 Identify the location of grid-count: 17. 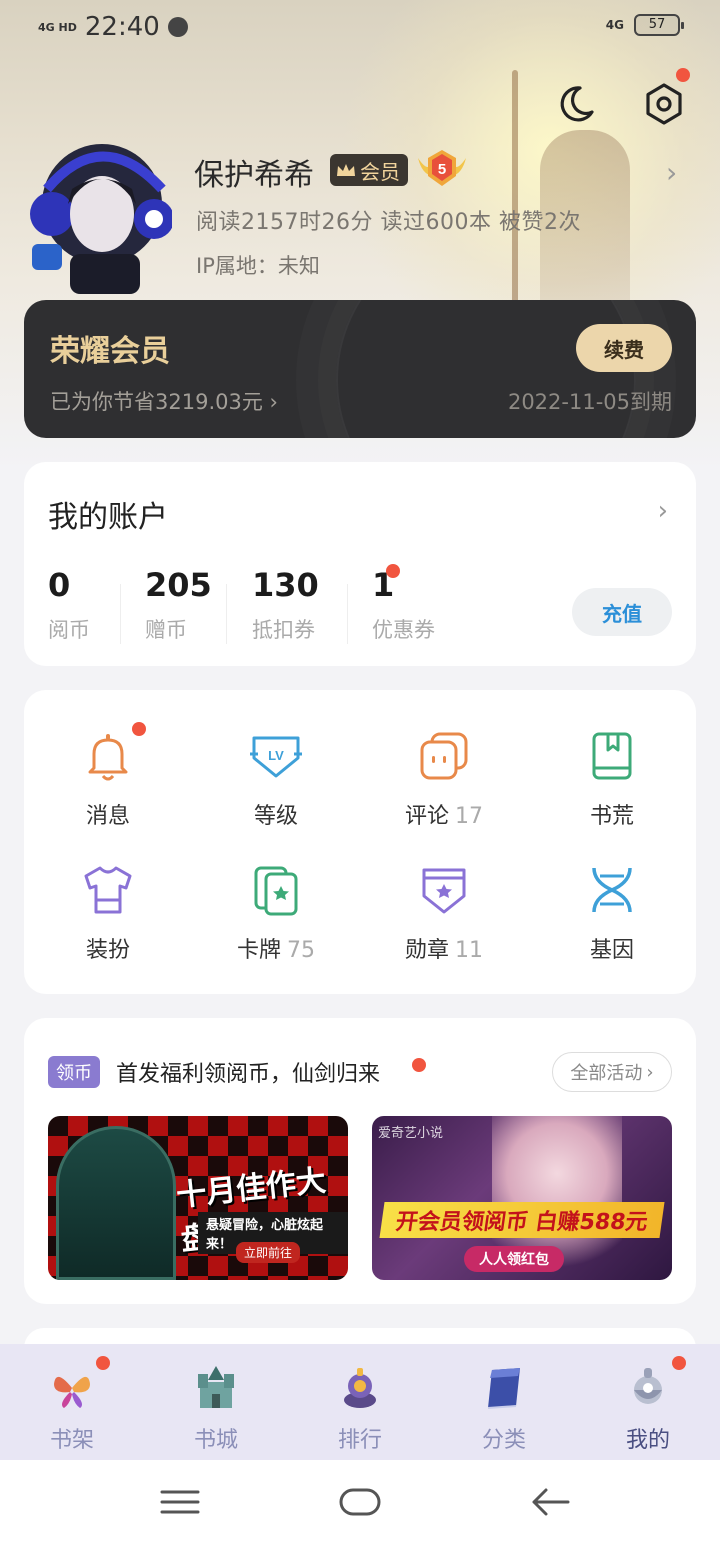
(469, 816).